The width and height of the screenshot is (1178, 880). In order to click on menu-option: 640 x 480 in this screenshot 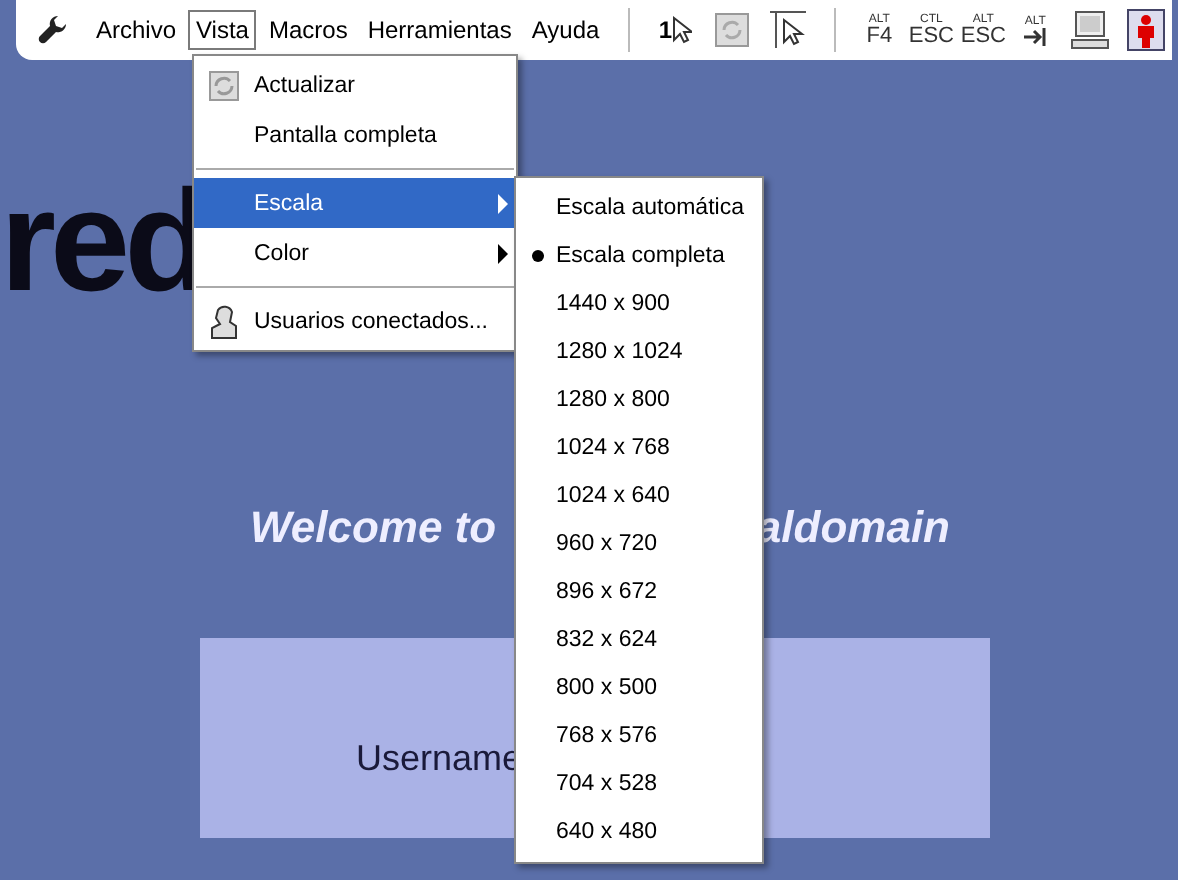, I will do `click(639, 832)`.